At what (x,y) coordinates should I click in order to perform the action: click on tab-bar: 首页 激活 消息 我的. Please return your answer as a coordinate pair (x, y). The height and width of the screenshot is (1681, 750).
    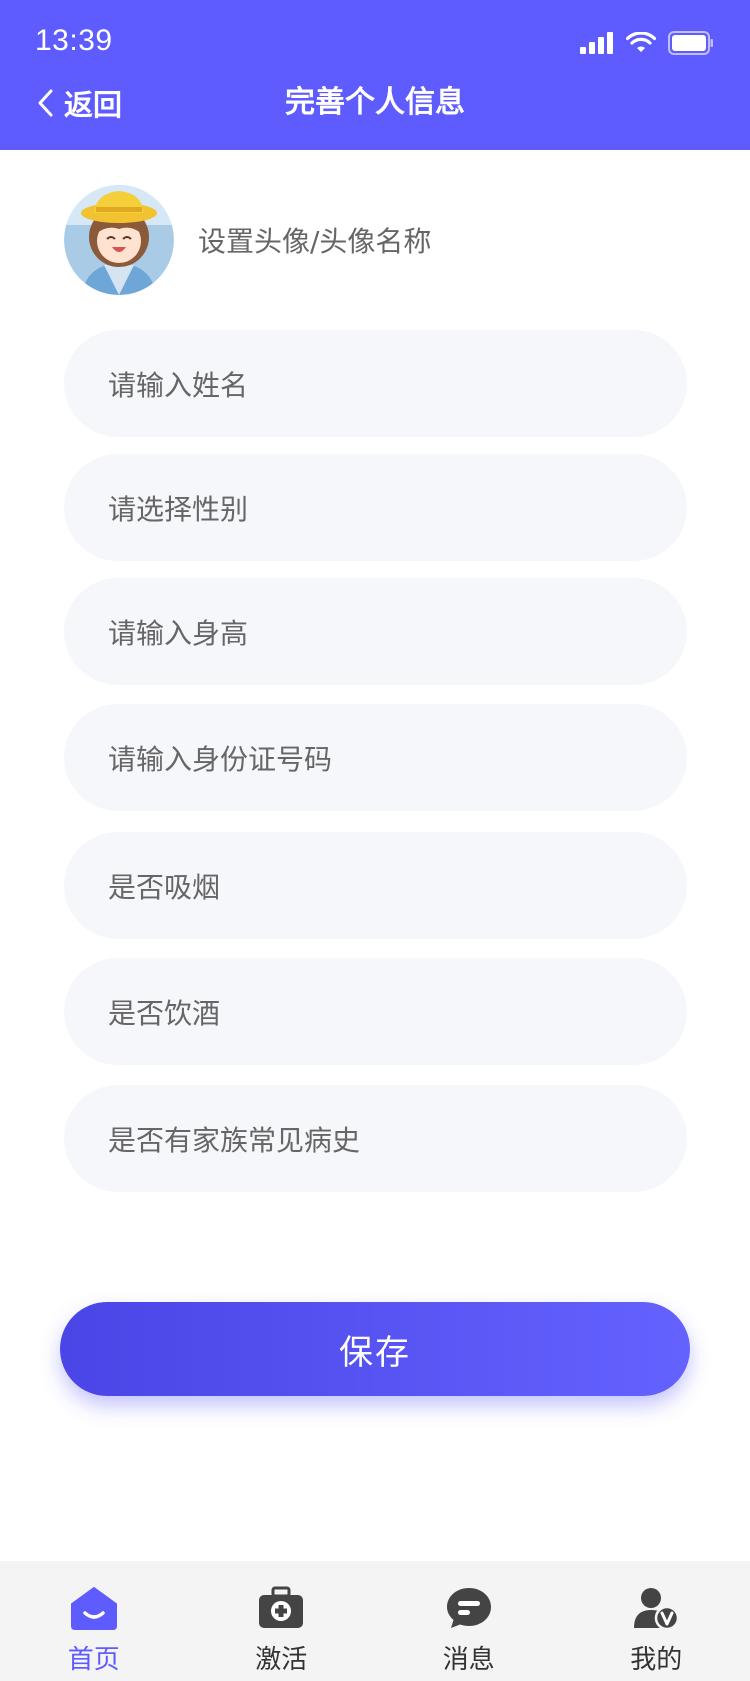
    Looking at the image, I should click on (375, 1621).